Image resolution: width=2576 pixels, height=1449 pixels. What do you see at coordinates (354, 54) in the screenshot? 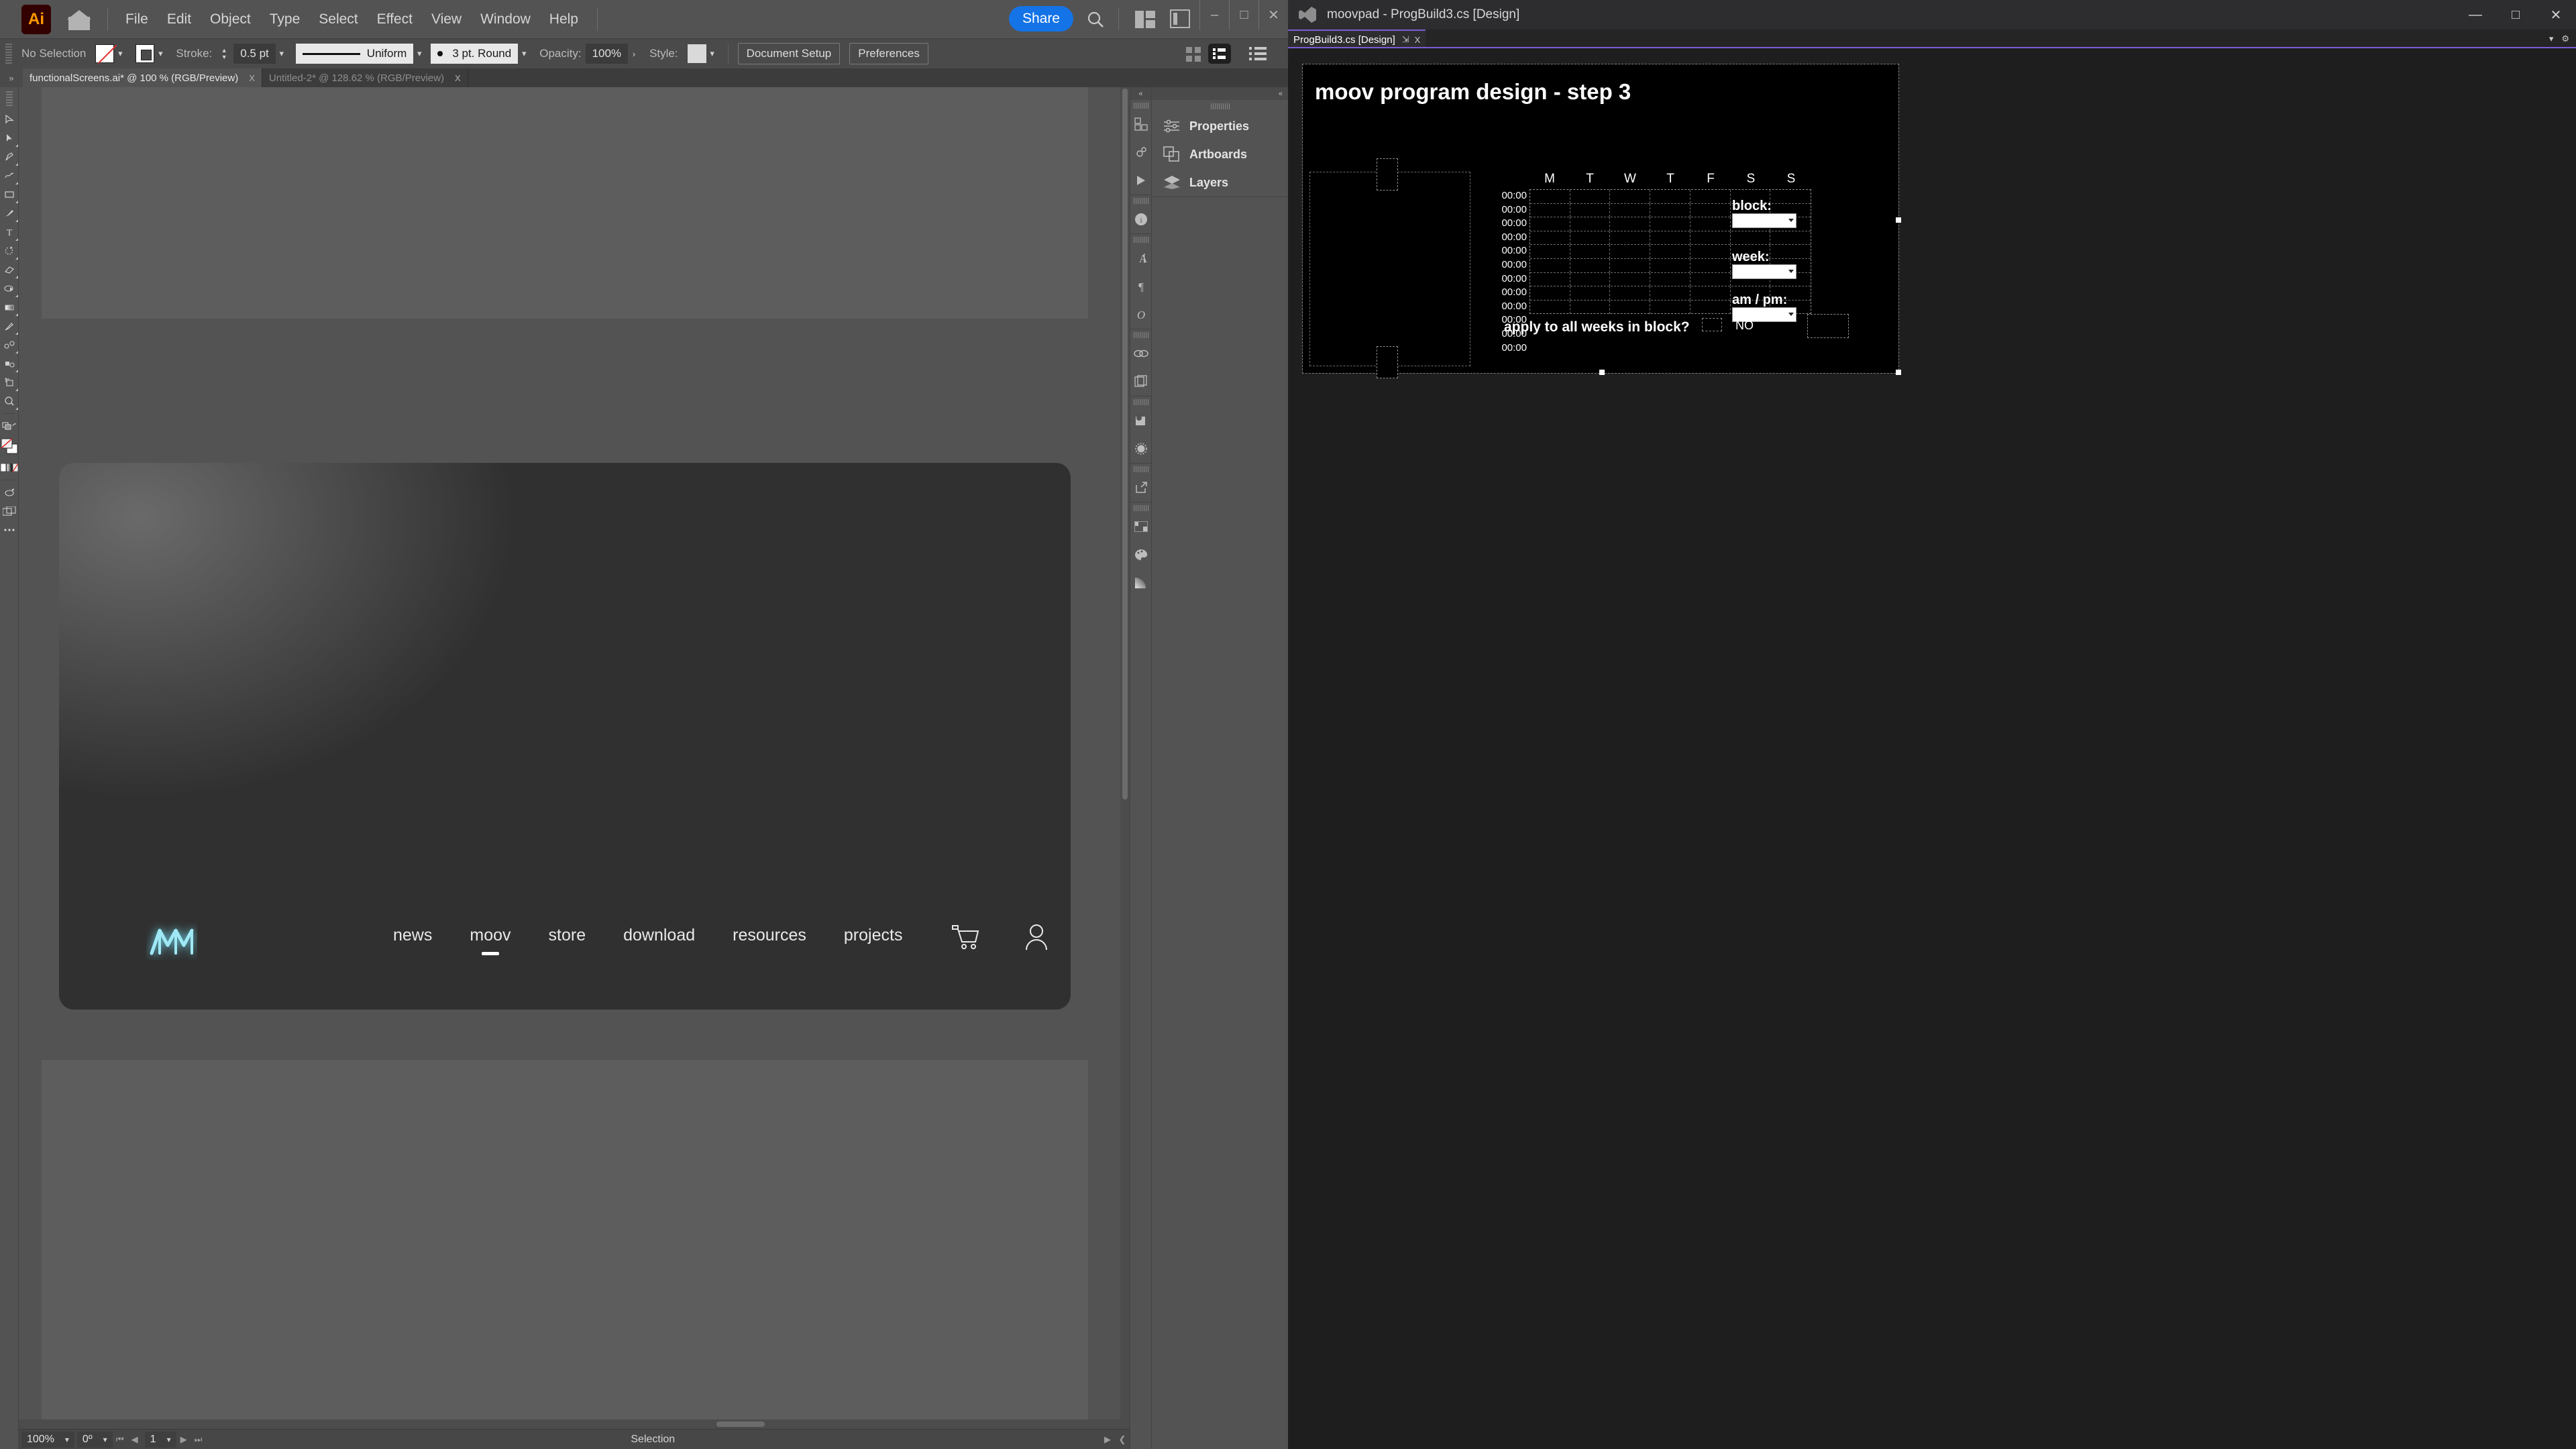
I see `stroke-profile-select: Uniform` at bounding box center [354, 54].